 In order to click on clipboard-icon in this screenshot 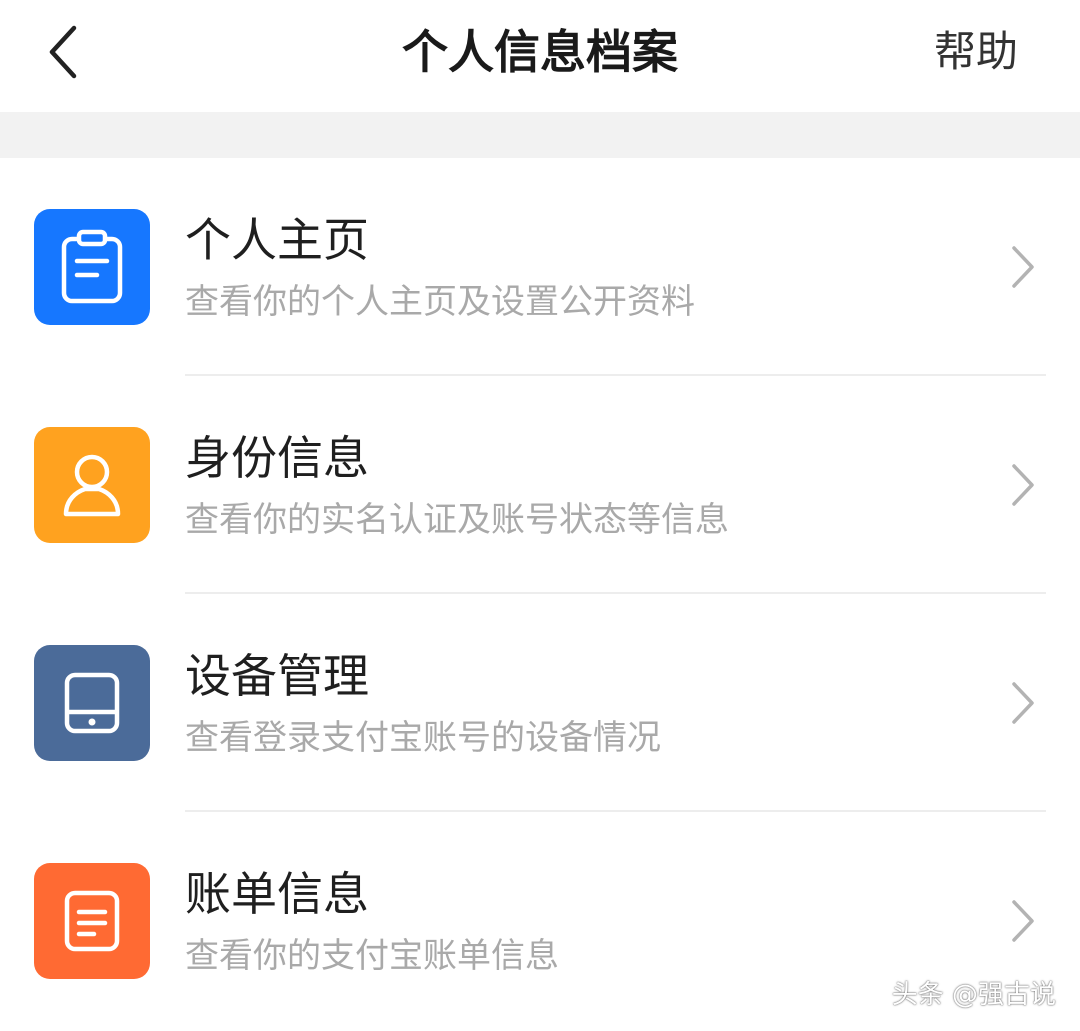, I will do `click(92, 266)`.